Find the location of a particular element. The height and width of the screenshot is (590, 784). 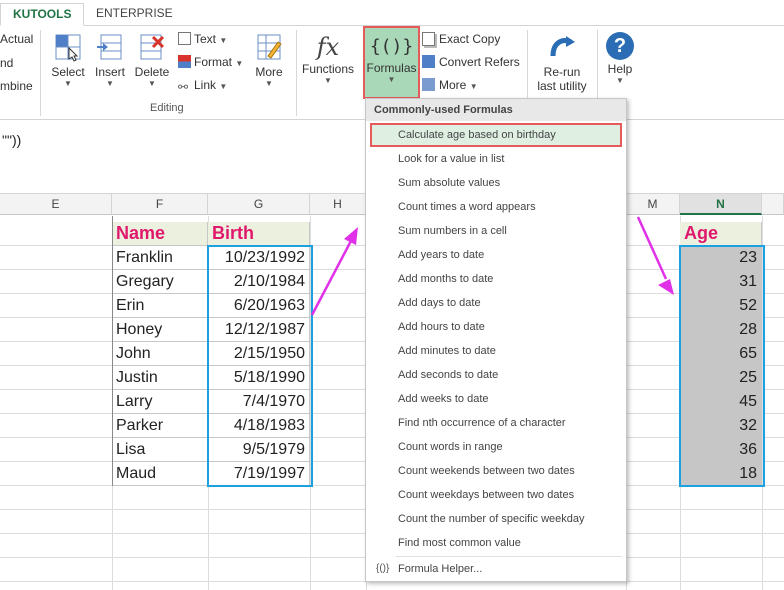

exact-copy-button: Exact Copy is located at coordinates (461, 39).